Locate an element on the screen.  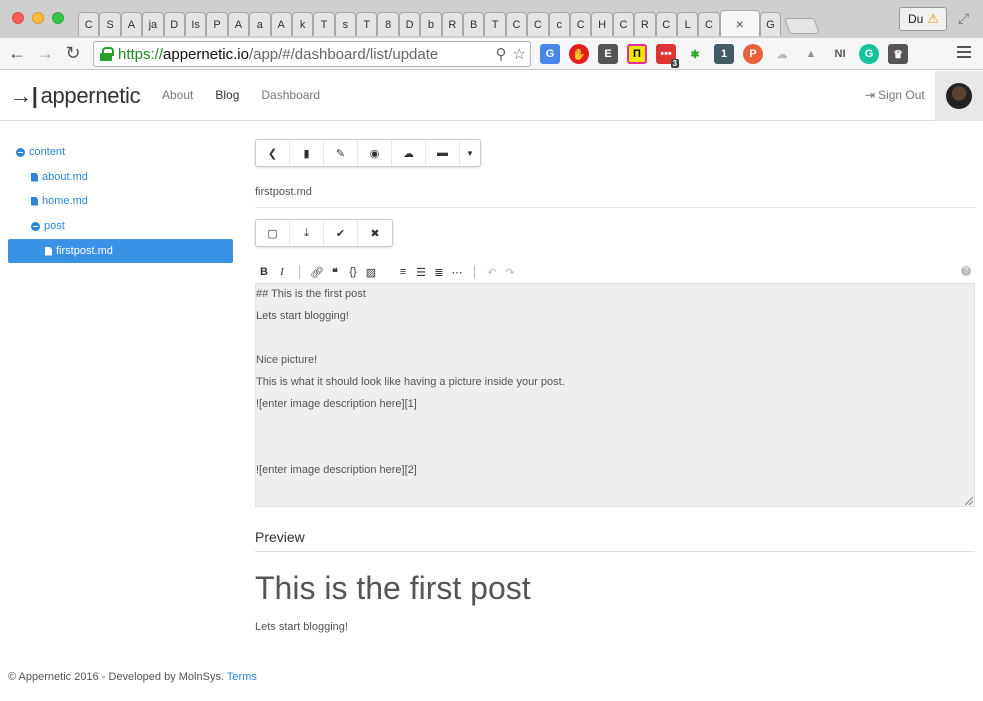
tree-file-about: about.md is located at coordinates (59, 177).